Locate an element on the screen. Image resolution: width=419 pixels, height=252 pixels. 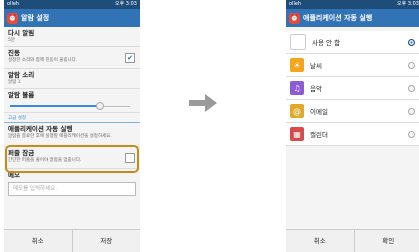
auto-app-label: 애플리케이션 자동 실행 is located at coordinates (40, 129).